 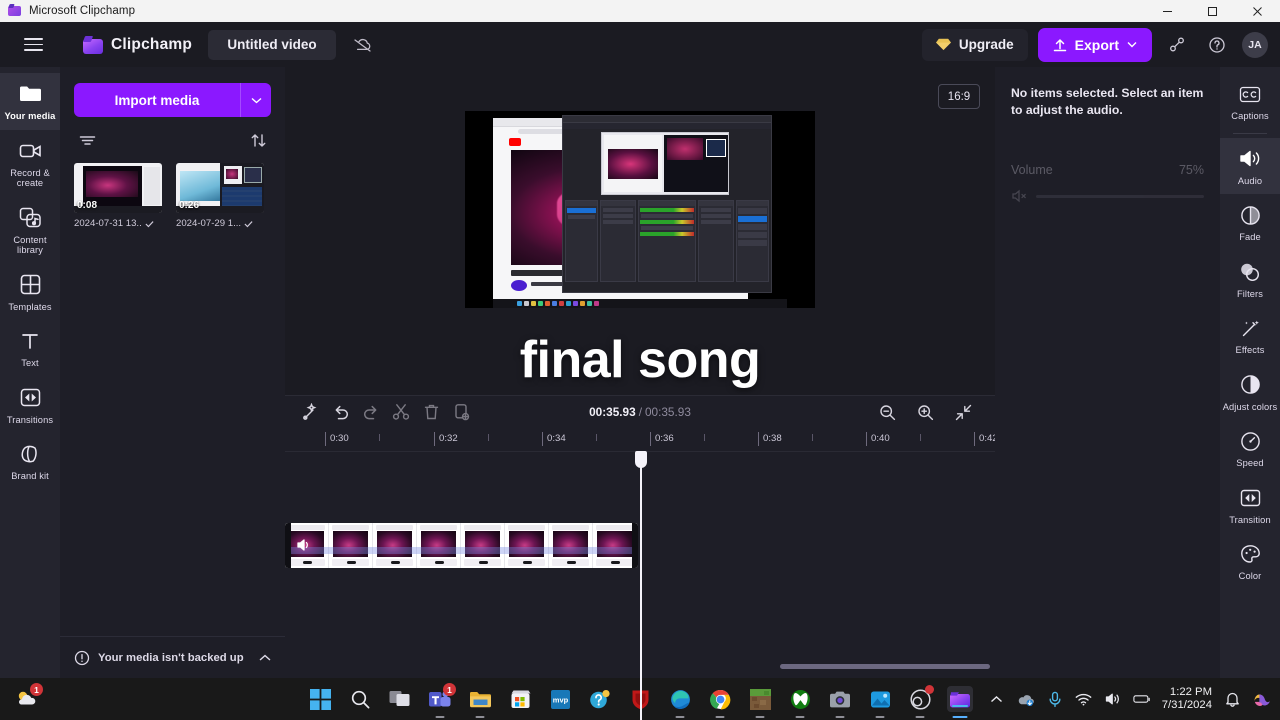 What do you see at coordinates (311, 412) in the screenshot?
I see `magic-tools-button` at bounding box center [311, 412].